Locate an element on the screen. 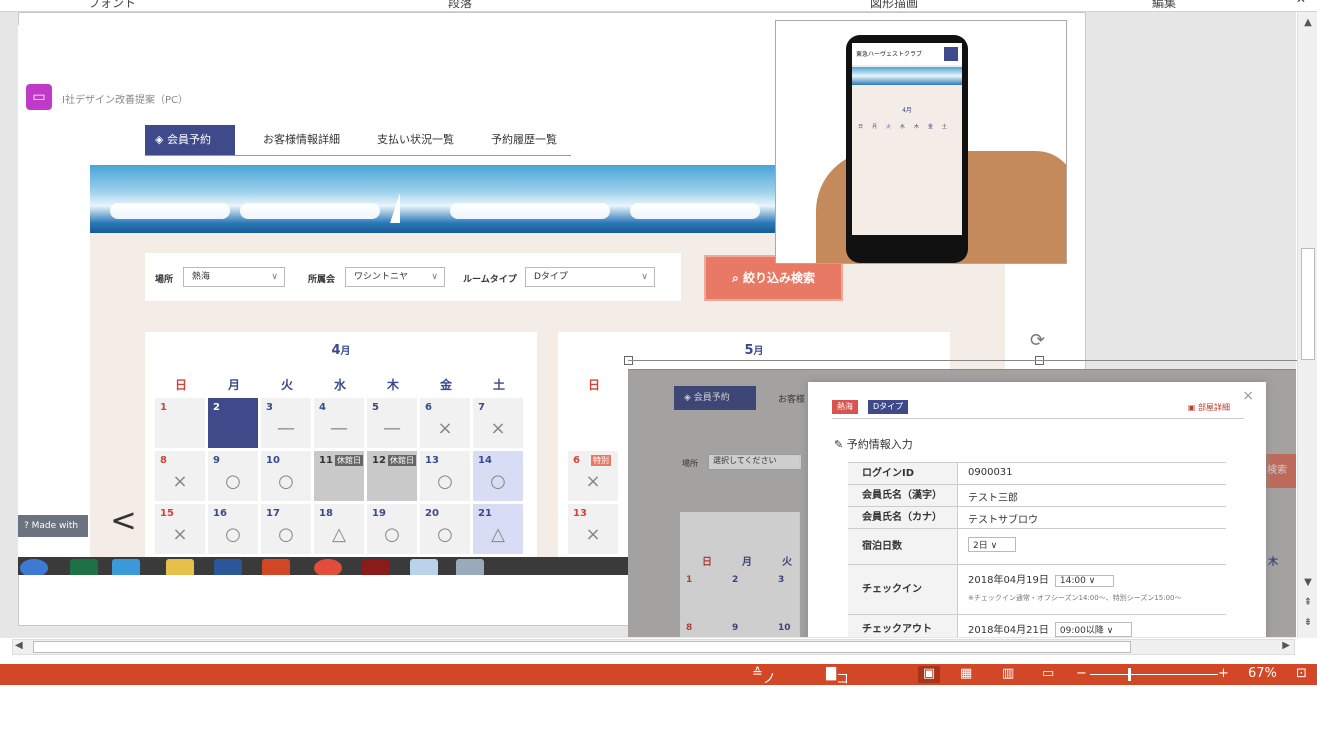 The height and width of the screenshot is (744, 1317). day-number: 11 is located at coordinates (326, 460).